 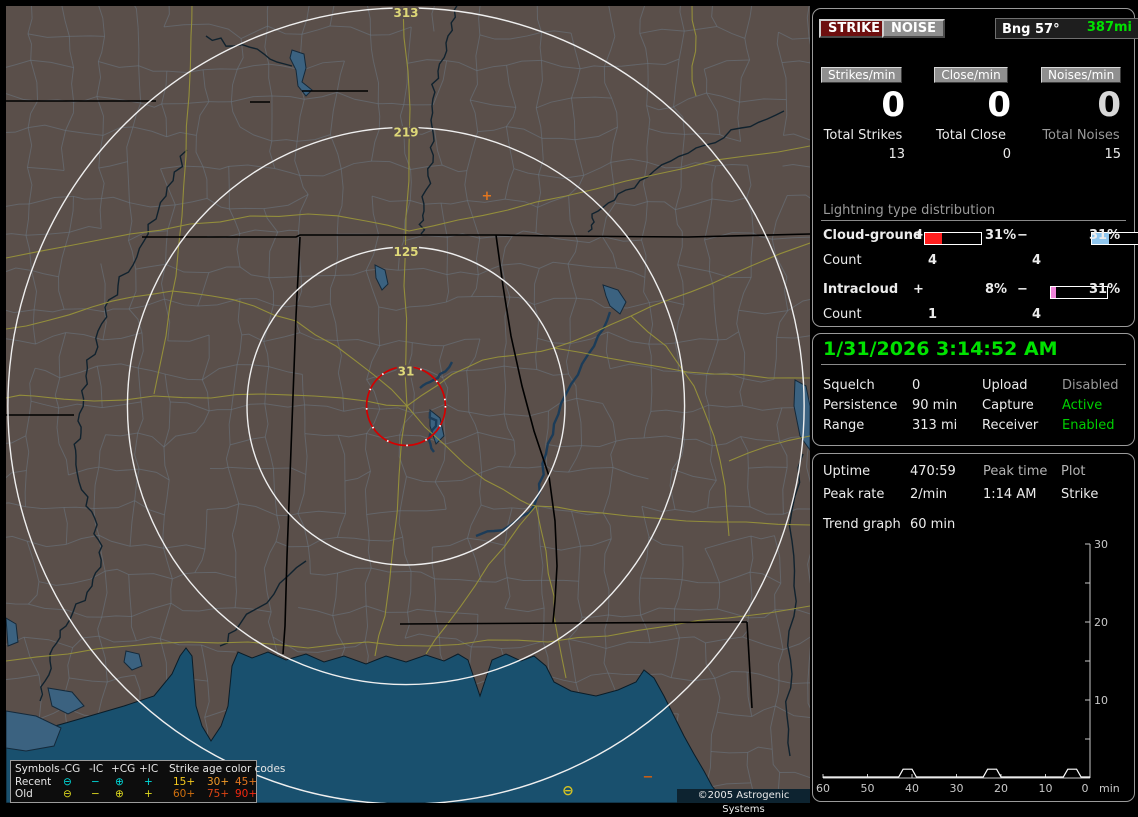 What do you see at coordinates (648, 777) in the screenshot?
I see `strike-marker-intracloud-negative-aged: −` at bounding box center [648, 777].